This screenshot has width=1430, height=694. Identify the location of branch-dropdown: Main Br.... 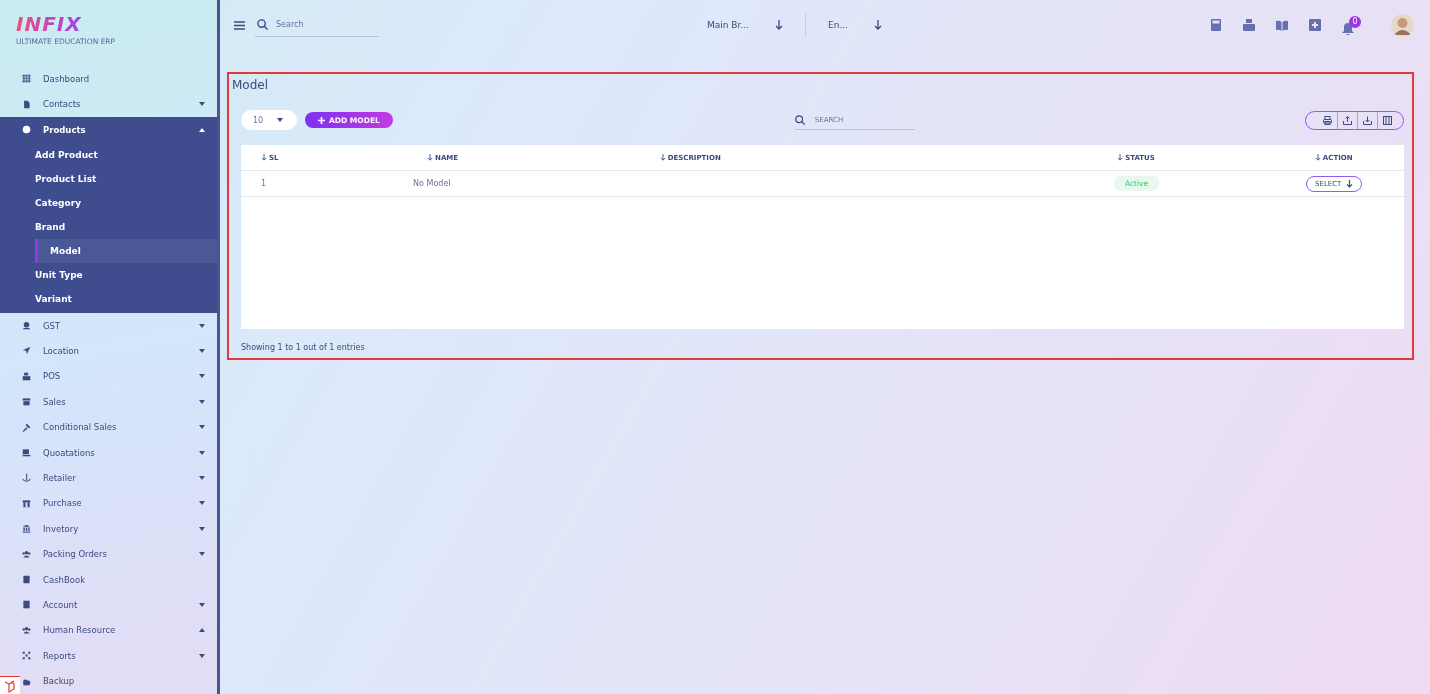
(745, 25).